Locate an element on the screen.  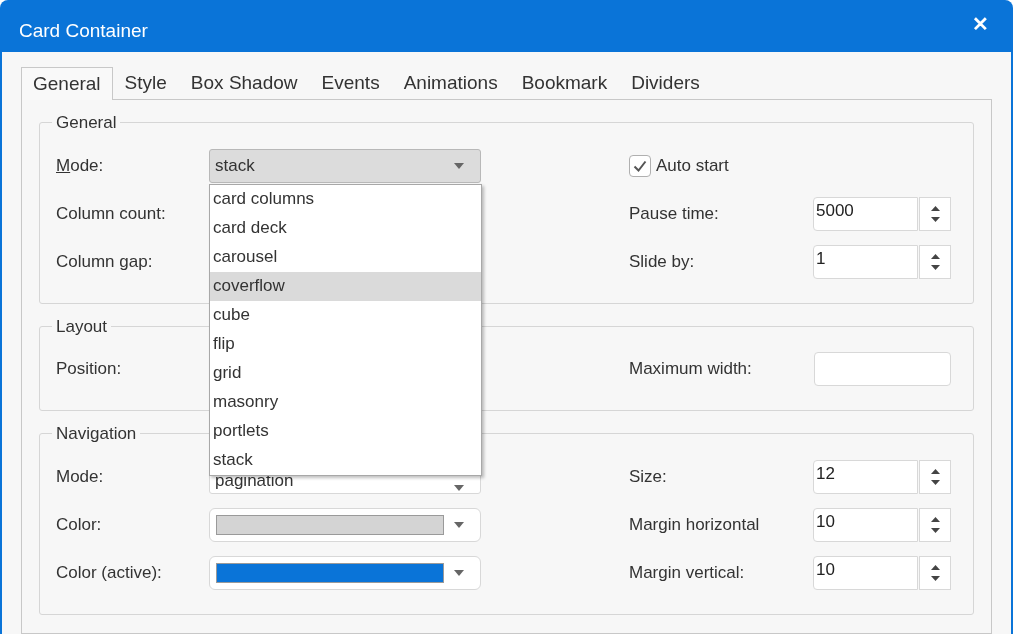
group-title: Layout is located at coordinates (82, 326).